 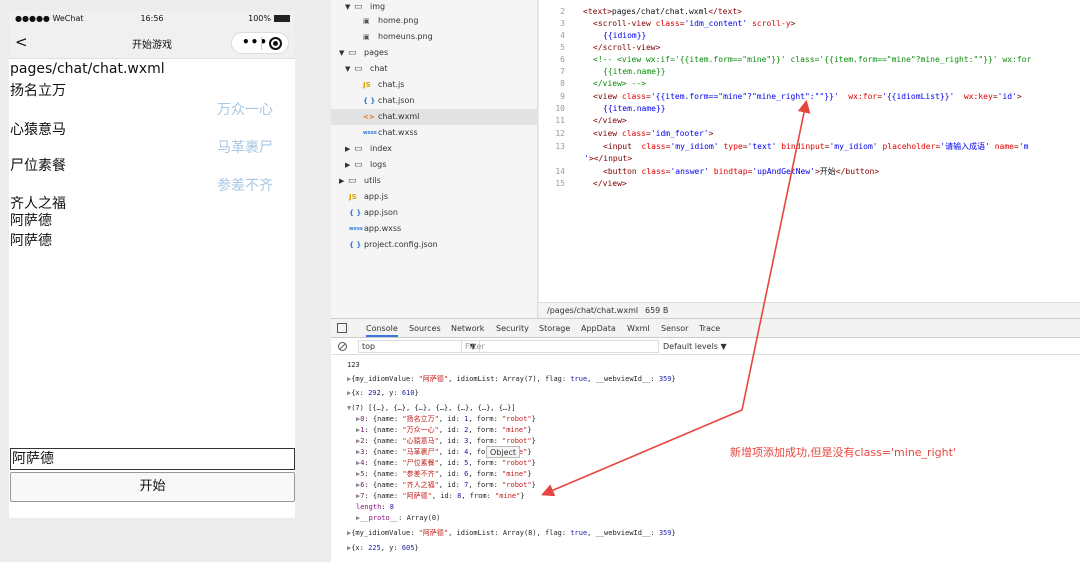 I want to click on file-tree-item: ▣ homeuns.png, so click(x=434, y=37).